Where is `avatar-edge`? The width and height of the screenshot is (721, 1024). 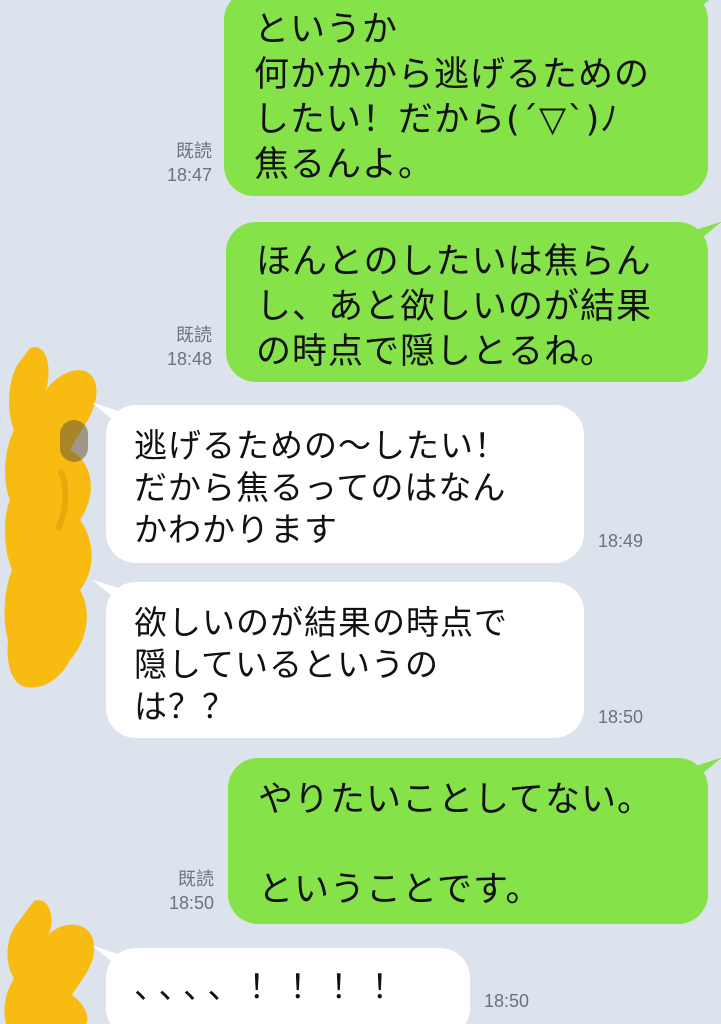
avatar-edge is located at coordinates (74, 441).